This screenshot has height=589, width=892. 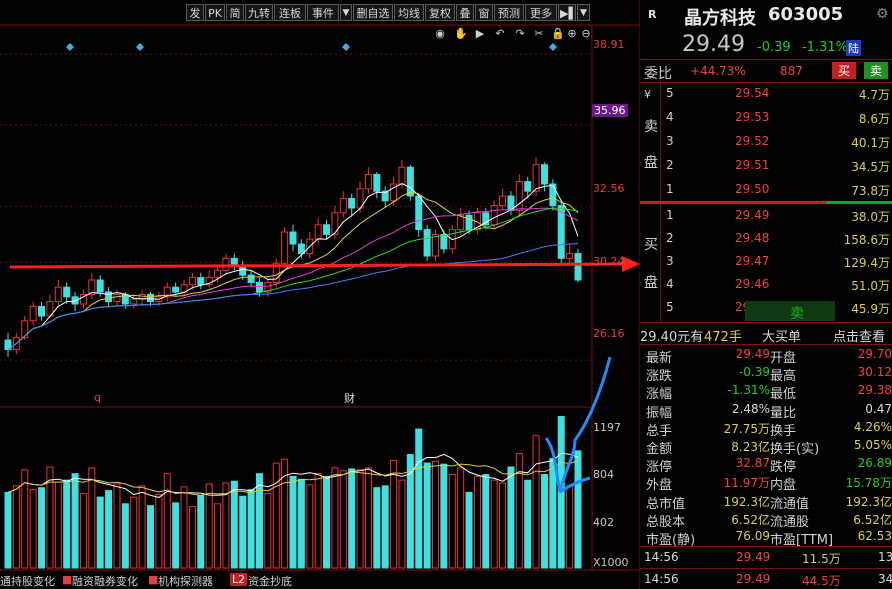 What do you see at coordinates (752, 215) in the screenshot?
I see `bid-price: 29.49` at bounding box center [752, 215].